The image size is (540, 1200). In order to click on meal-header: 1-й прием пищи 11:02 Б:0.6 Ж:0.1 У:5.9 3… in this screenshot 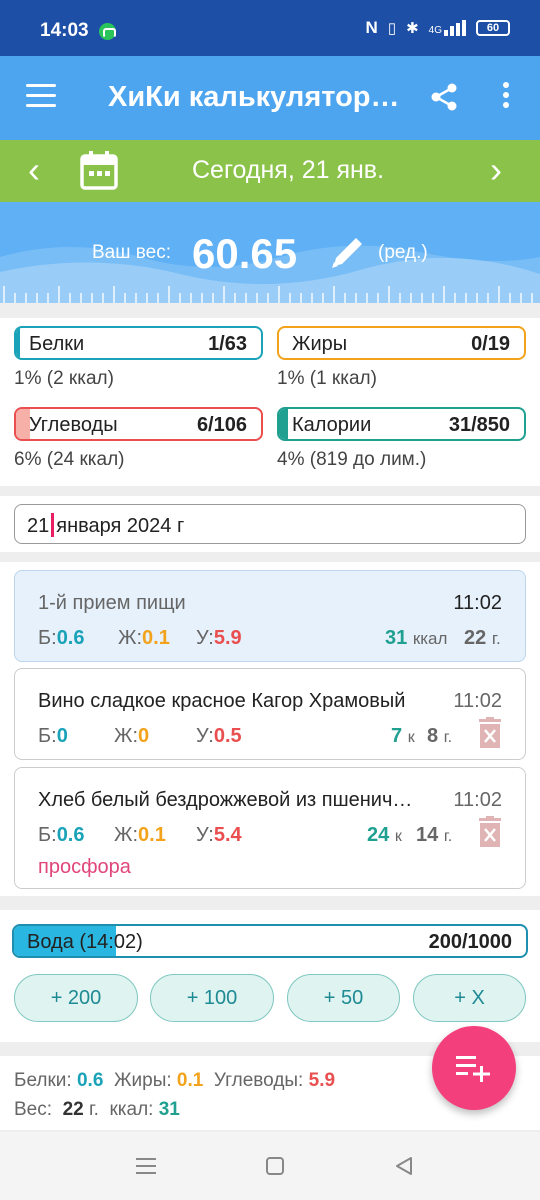, I will do `click(270, 616)`.